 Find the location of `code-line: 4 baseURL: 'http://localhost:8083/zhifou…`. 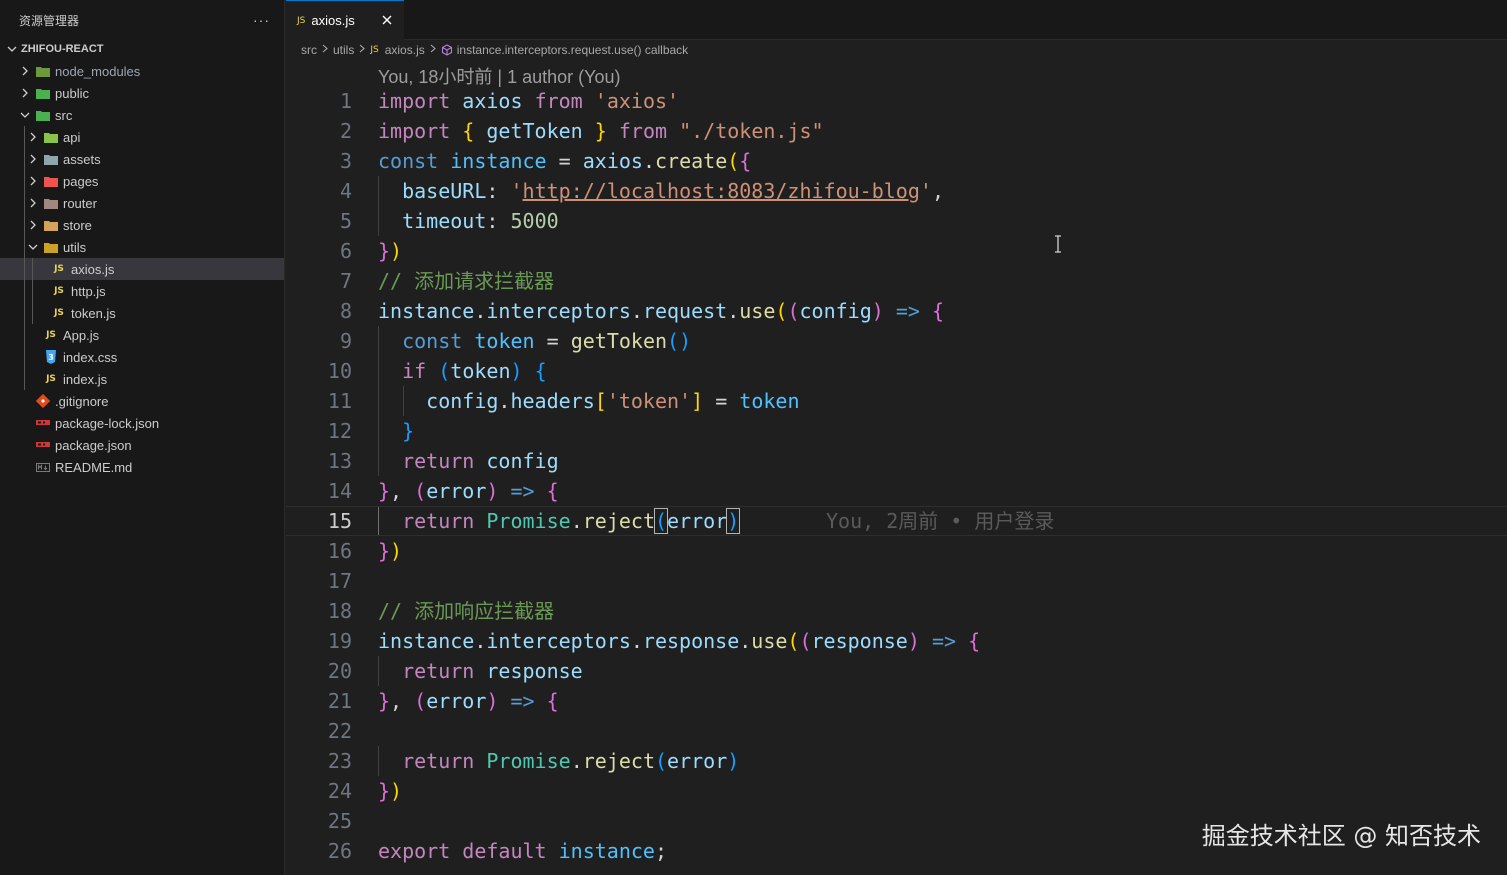

code-line: 4 baseURL: 'http://localhost:8083/zhifou… is located at coordinates (896, 191).